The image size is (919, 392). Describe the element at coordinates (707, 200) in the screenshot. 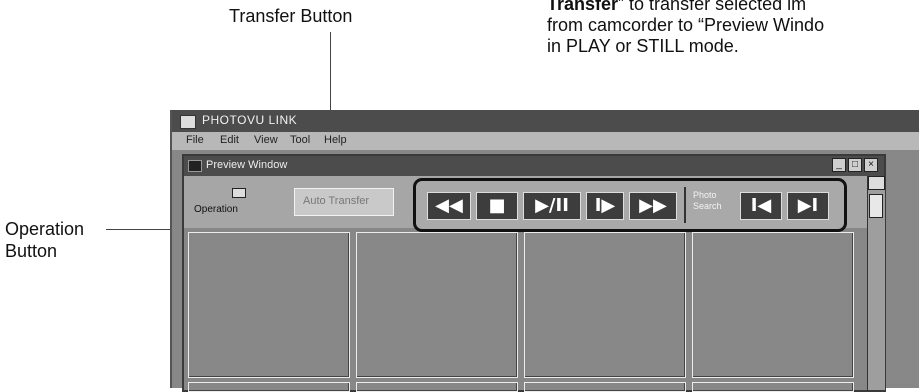

I see `photo-search-label: Photo Search` at that location.